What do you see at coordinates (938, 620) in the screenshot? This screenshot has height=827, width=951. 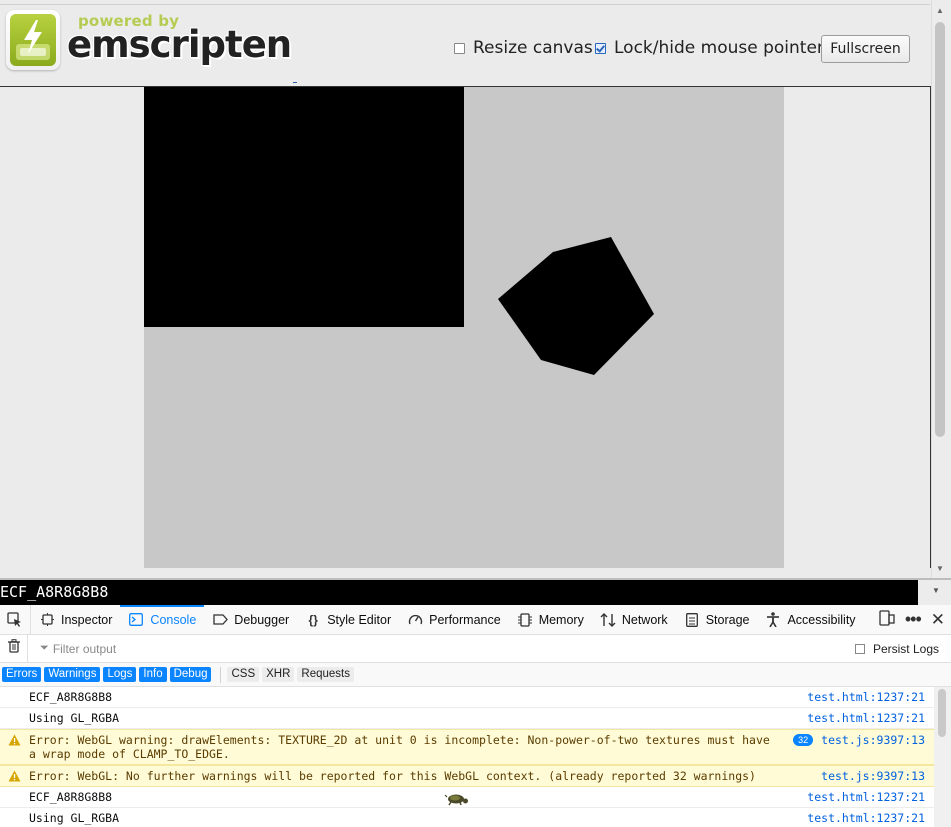 I see `close-devtools-icon: ✕` at bounding box center [938, 620].